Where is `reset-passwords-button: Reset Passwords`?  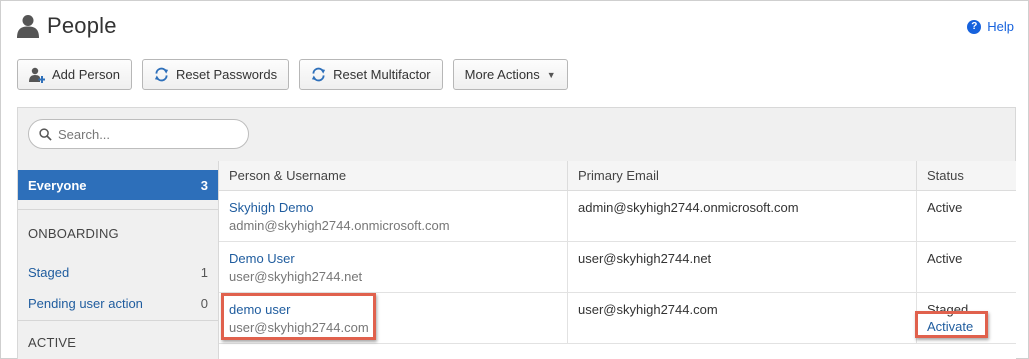 reset-passwords-button: Reset Passwords is located at coordinates (215, 74).